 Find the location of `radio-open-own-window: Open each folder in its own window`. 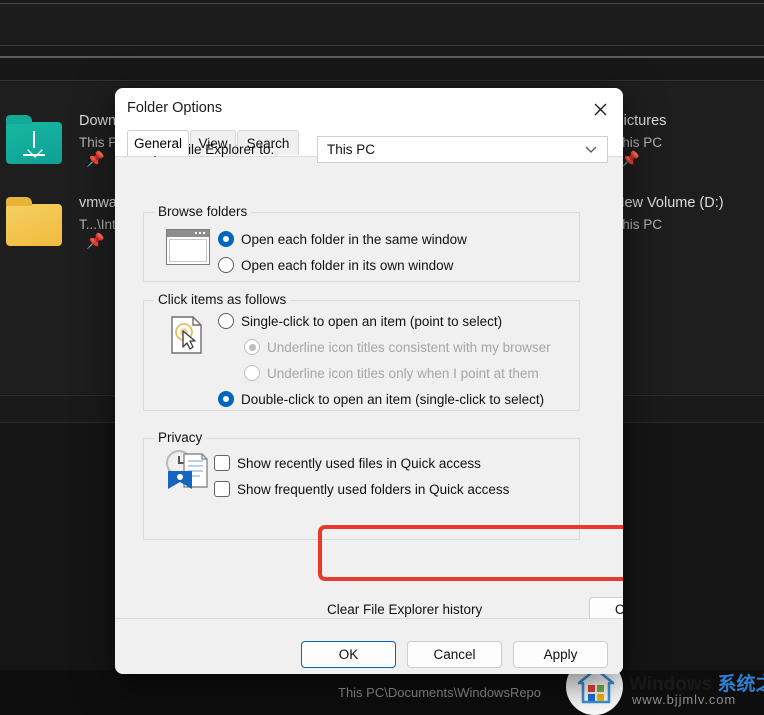

radio-open-own-window: Open each folder in its own window is located at coordinates (335, 265).